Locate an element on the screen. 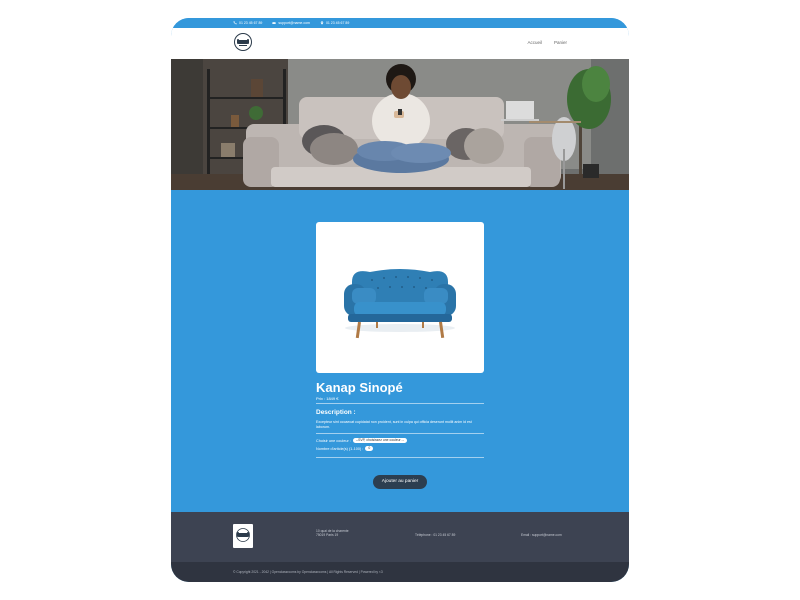 The width and height of the screenshot is (800, 600). footer-logo-icon is located at coordinates (243, 536).